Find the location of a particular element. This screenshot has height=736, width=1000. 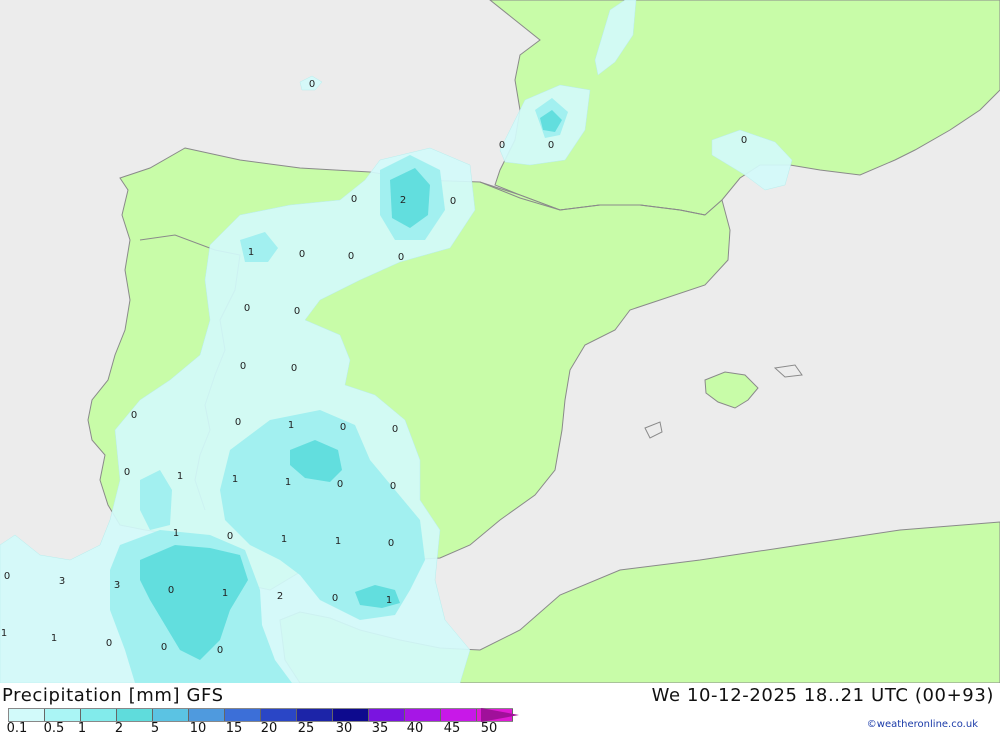

legend-tick-label: 1 is located at coordinates (82, 728).